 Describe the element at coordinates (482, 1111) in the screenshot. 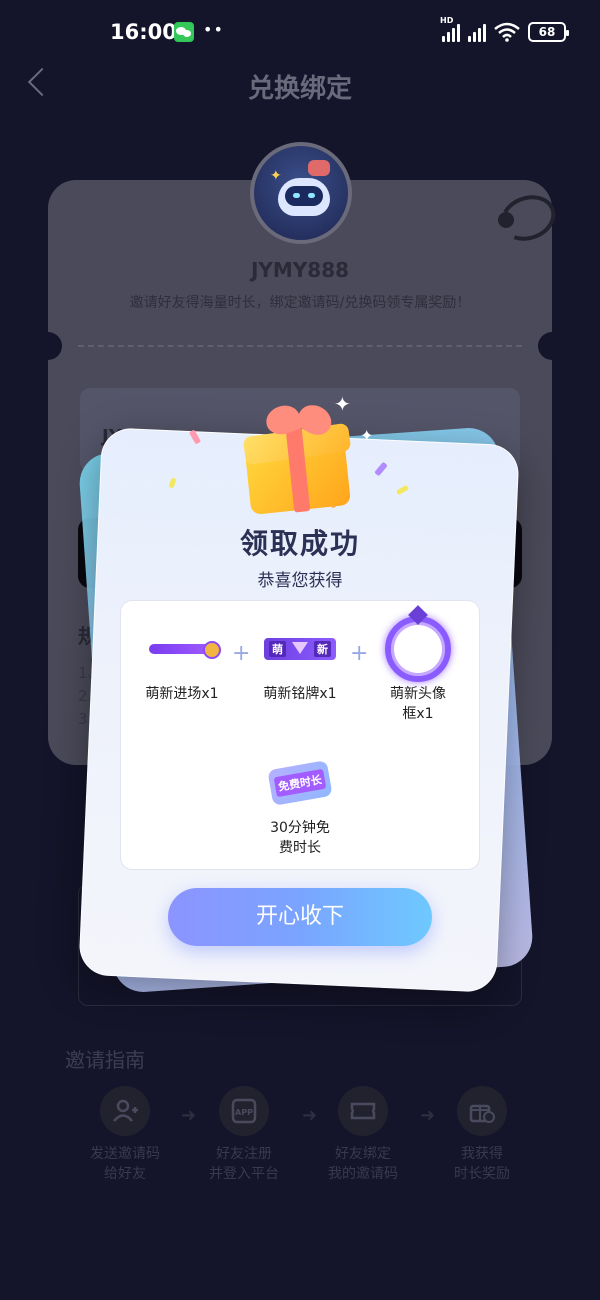

I see `gift-clock-icon` at that location.